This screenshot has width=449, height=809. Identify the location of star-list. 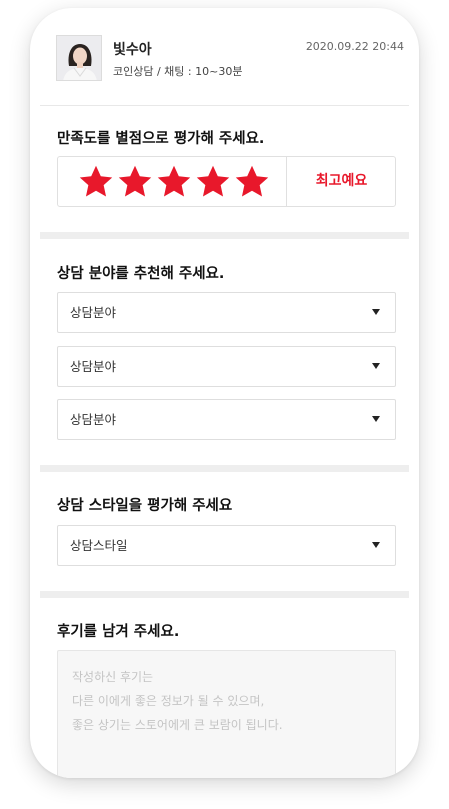
(174, 182).